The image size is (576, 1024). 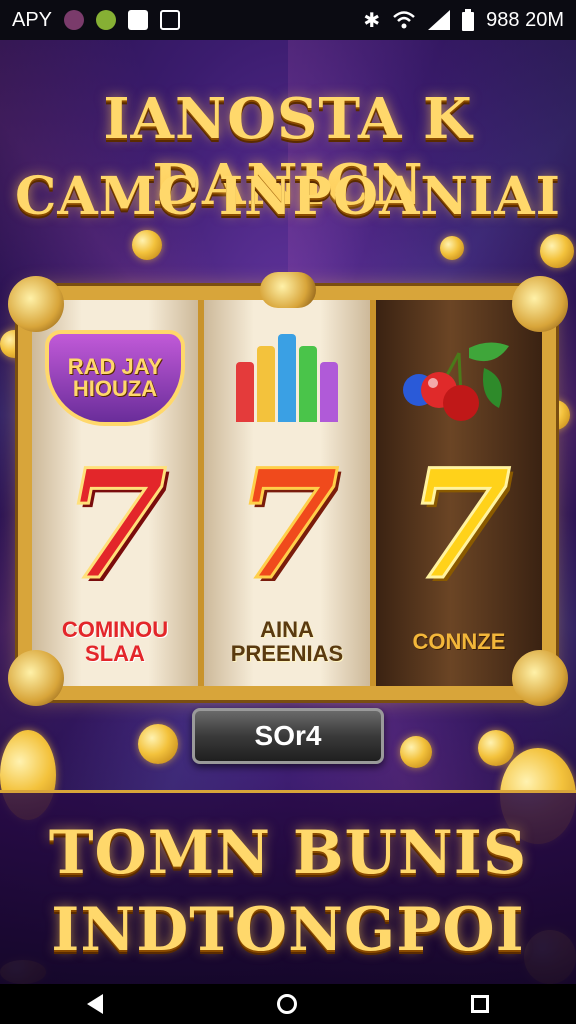 I want to click on header-title-line2: CAMC INPOANIAI, so click(x=288, y=196).